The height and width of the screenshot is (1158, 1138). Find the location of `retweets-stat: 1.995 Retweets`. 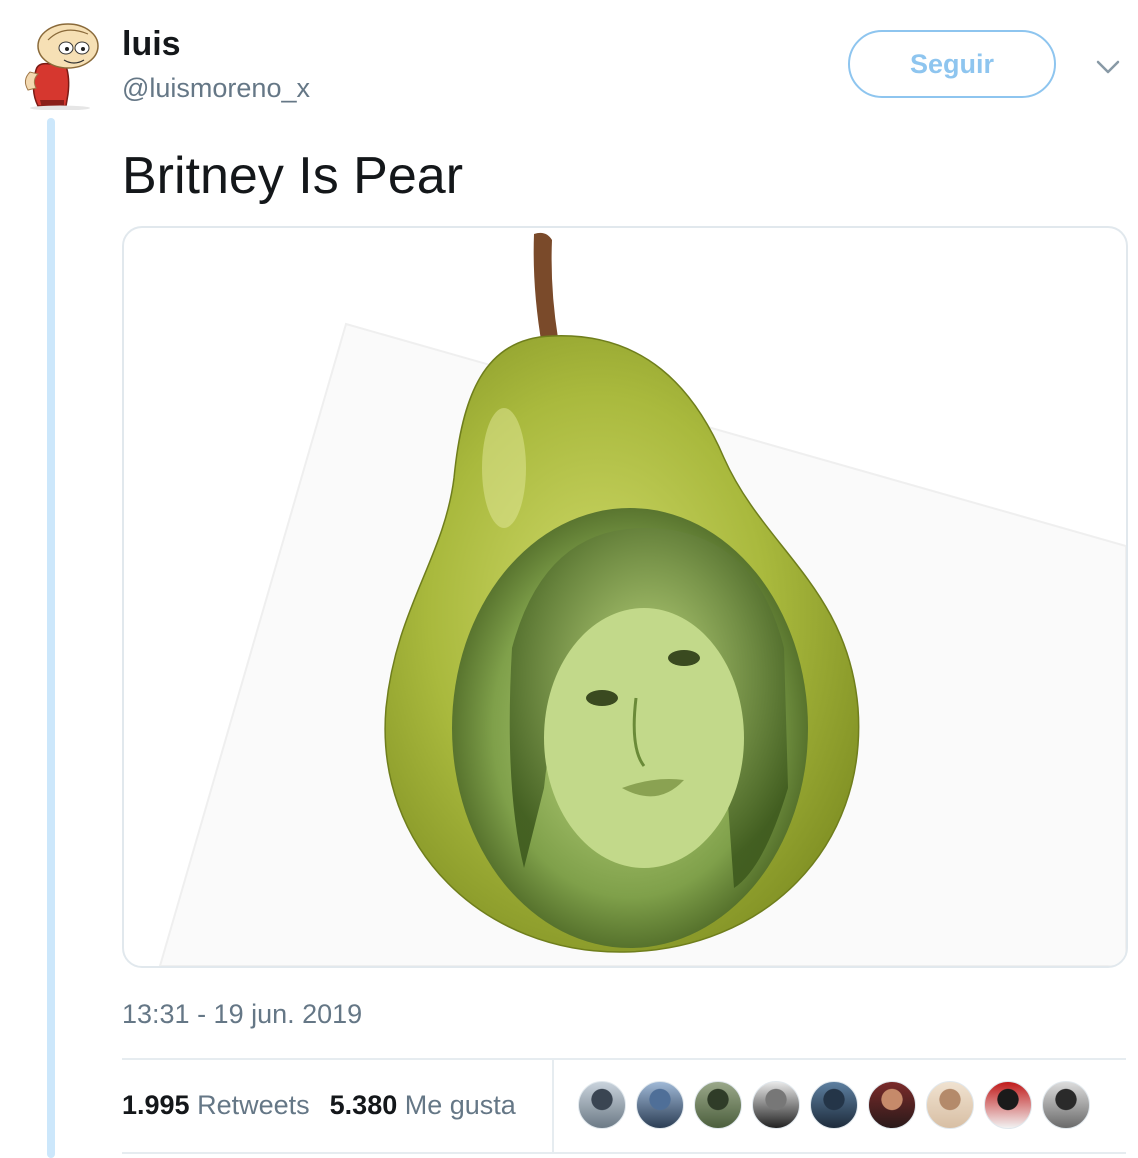

retweets-stat: 1.995 Retweets is located at coordinates (216, 1105).